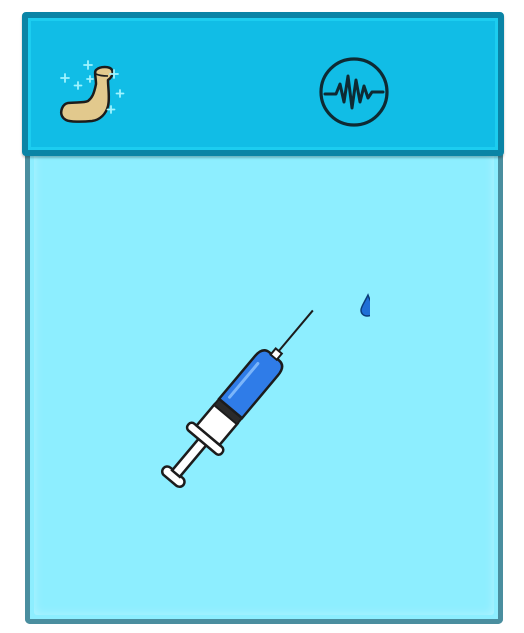  Describe the element at coordinates (92, 91) in the screenshot. I see `flexed-bicep-icon` at that location.